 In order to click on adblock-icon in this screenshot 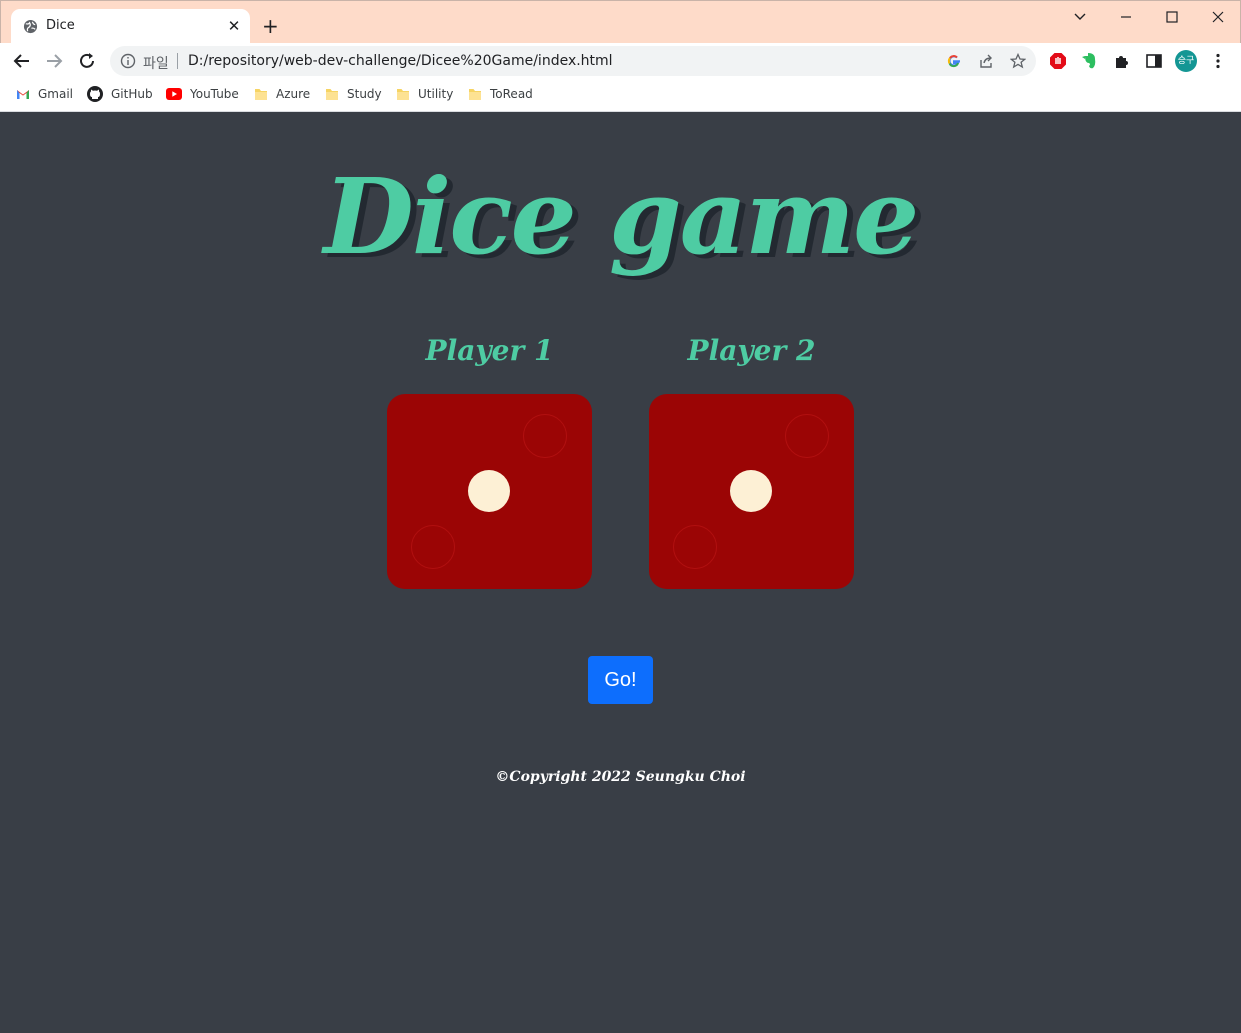, I will do `click(1058, 61)`.